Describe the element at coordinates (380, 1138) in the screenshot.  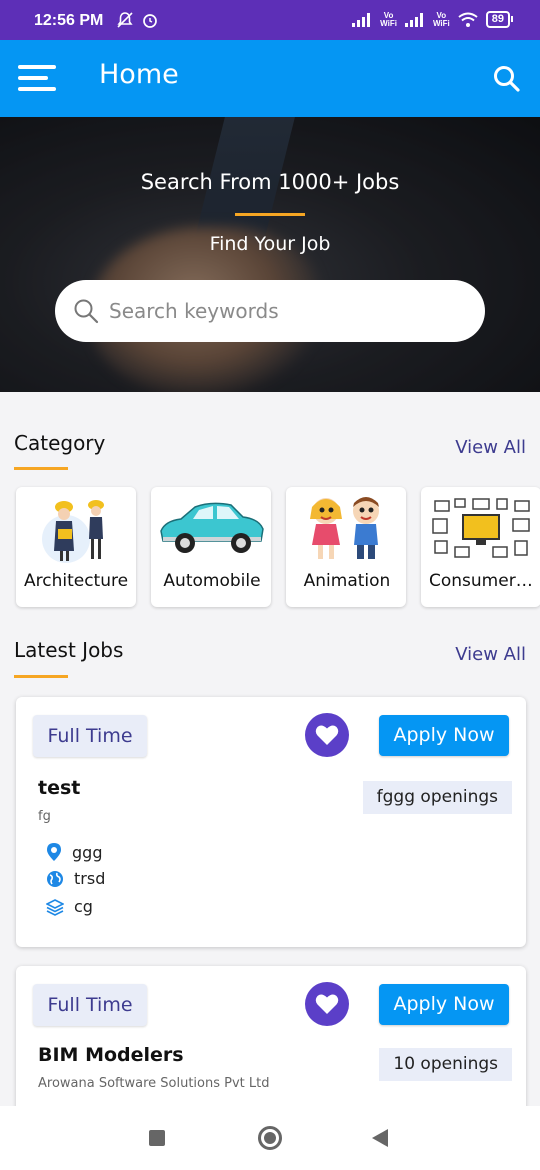
I see `back-button` at that location.